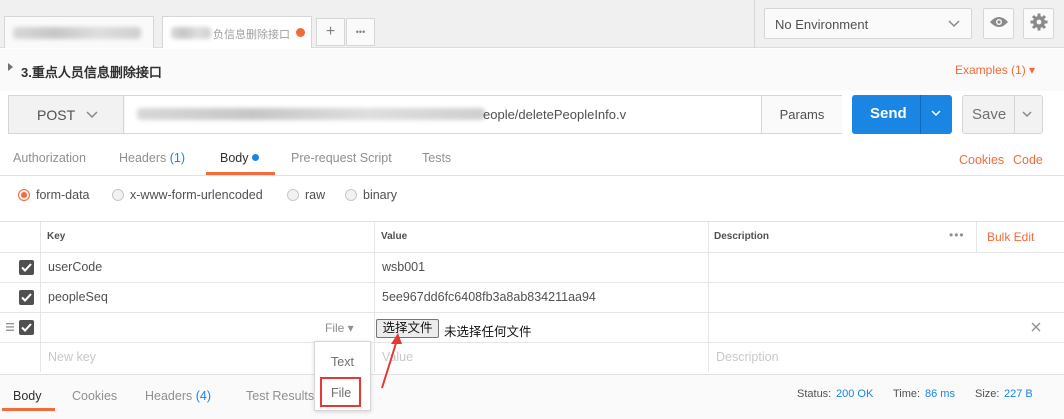 This screenshot has height=419, width=1064. Describe the element at coordinates (169, 396) in the screenshot. I see `response-headers-label: Headers` at that location.